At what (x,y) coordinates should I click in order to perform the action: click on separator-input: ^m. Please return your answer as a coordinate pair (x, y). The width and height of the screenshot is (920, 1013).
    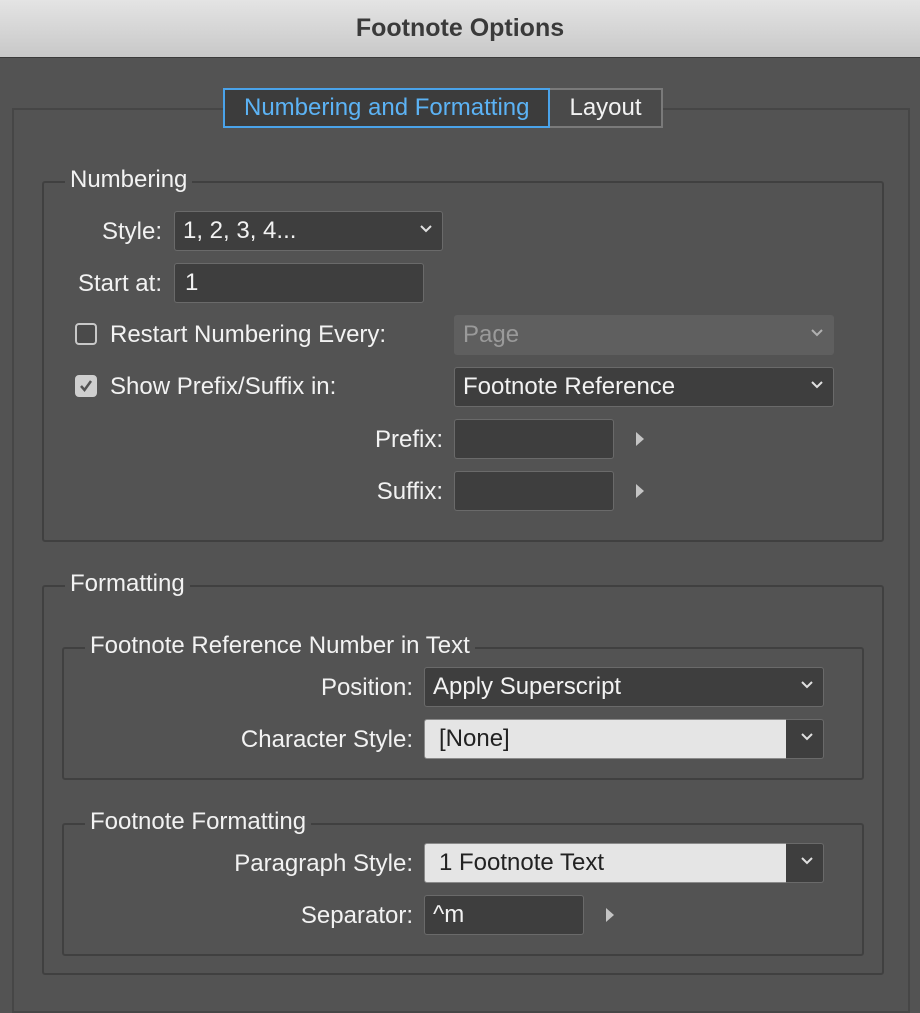
    Looking at the image, I should click on (504, 915).